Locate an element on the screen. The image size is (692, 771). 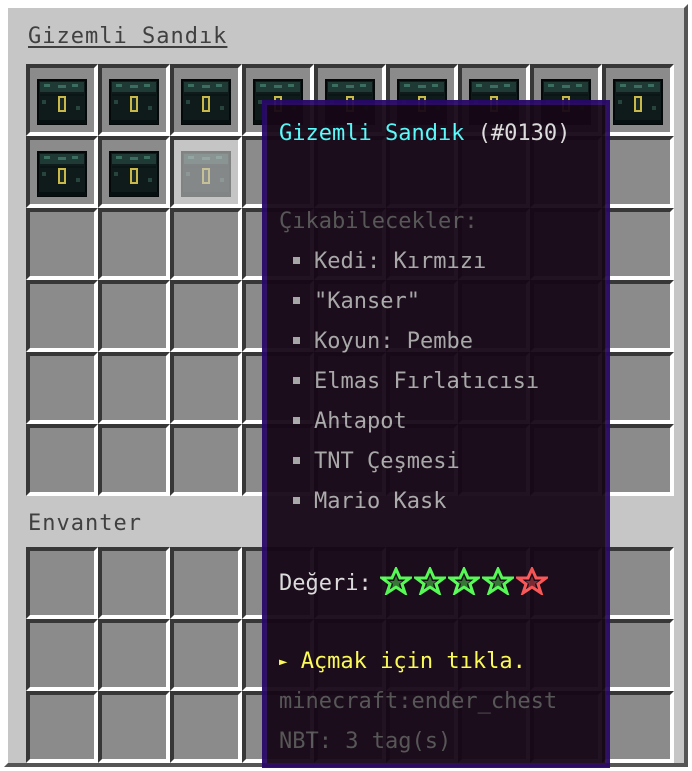
tooltip-title: Gizemli Sandık (#0130) is located at coordinates (424, 133).